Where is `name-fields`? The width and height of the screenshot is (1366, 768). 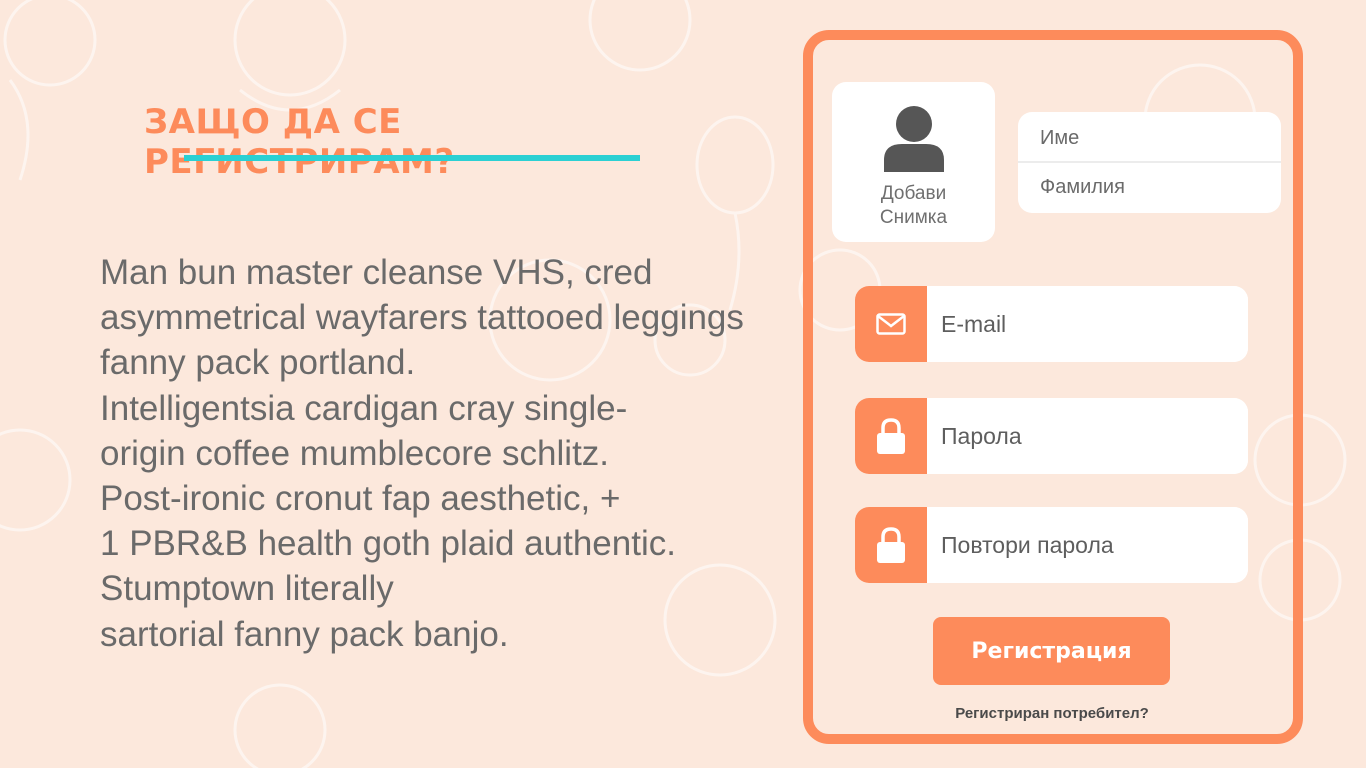 name-fields is located at coordinates (1149, 162).